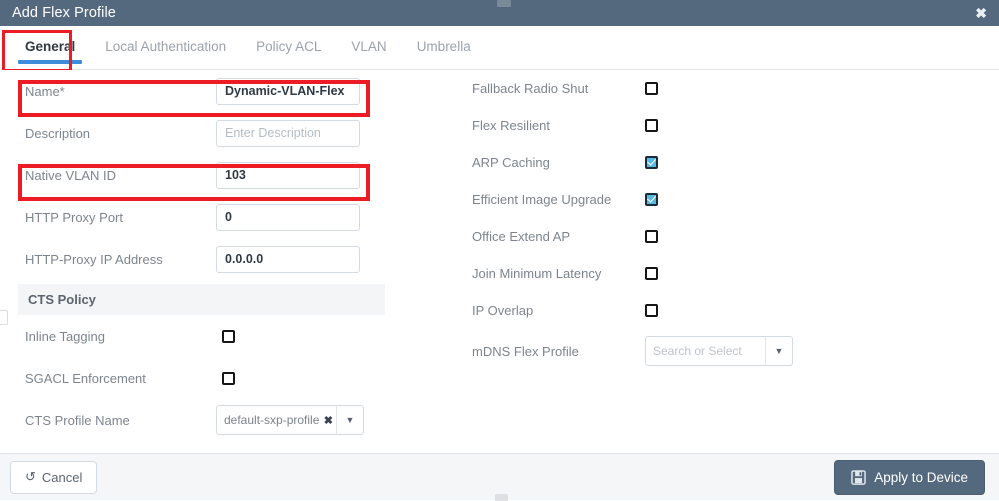 The image size is (999, 501). What do you see at coordinates (203, 91) in the screenshot?
I see `field-row-name: Name* Dynamic-VLAN-Flex` at bounding box center [203, 91].